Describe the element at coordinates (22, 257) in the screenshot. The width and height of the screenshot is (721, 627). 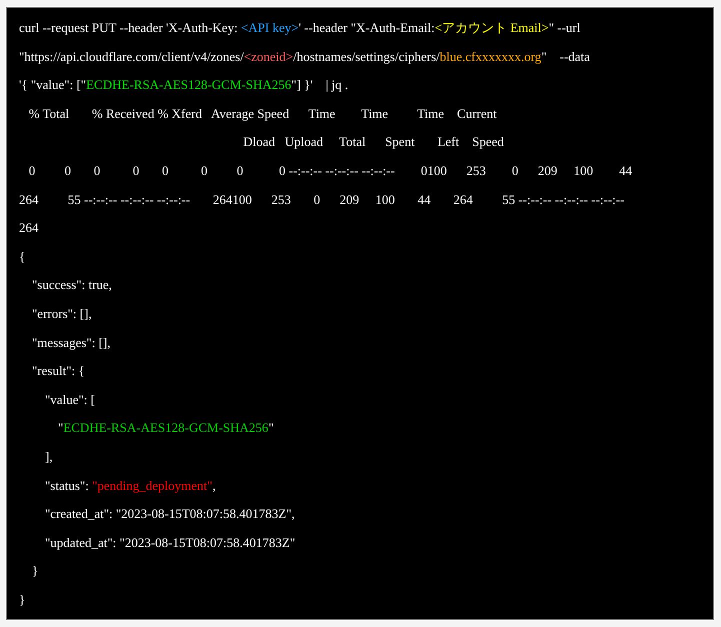
I see `code-line: {` at that location.